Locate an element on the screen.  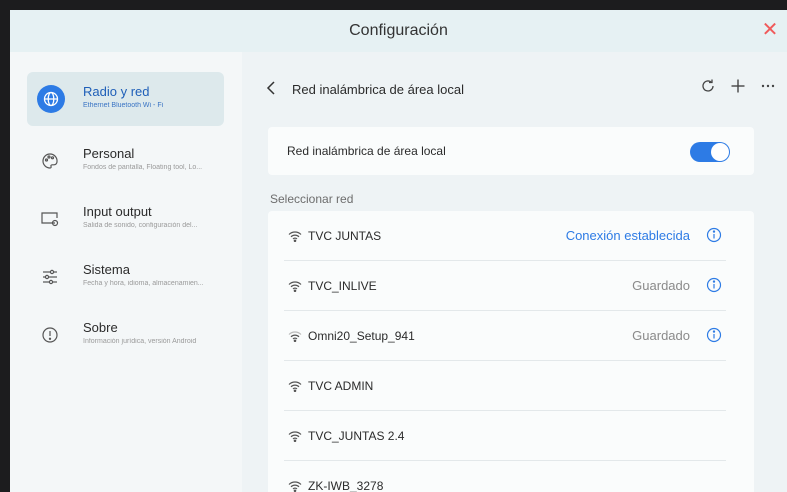
network-name: TVC JUNTAS is located at coordinates (345, 236).